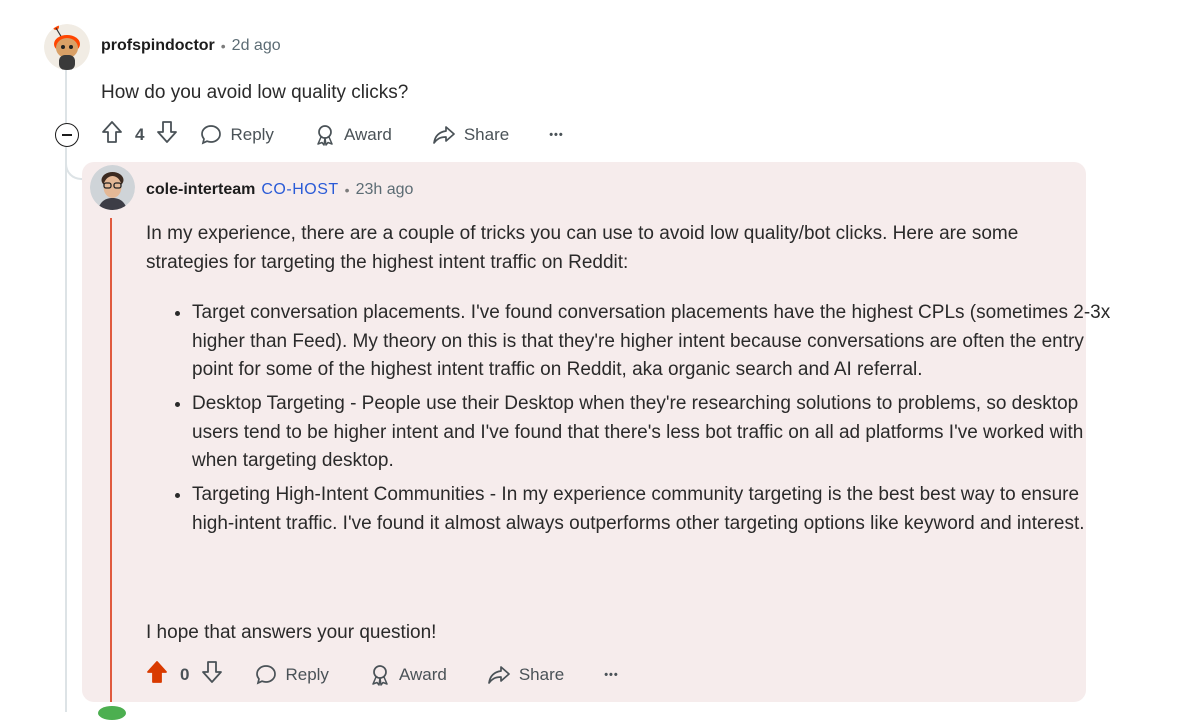  Describe the element at coordinates (255, 92) in the screenshot. I see `comment-body: How do you avoid low quality clicks?` at that location.